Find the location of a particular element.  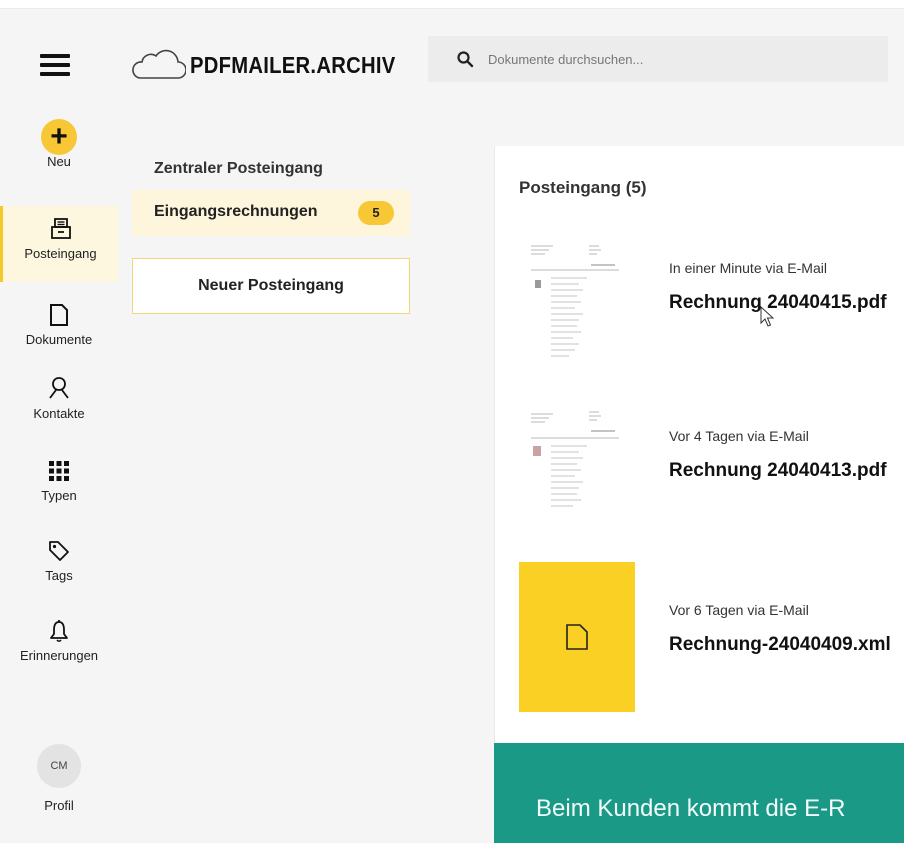

panel-title: Posteingang (5) is located at coordinates (583, 187).